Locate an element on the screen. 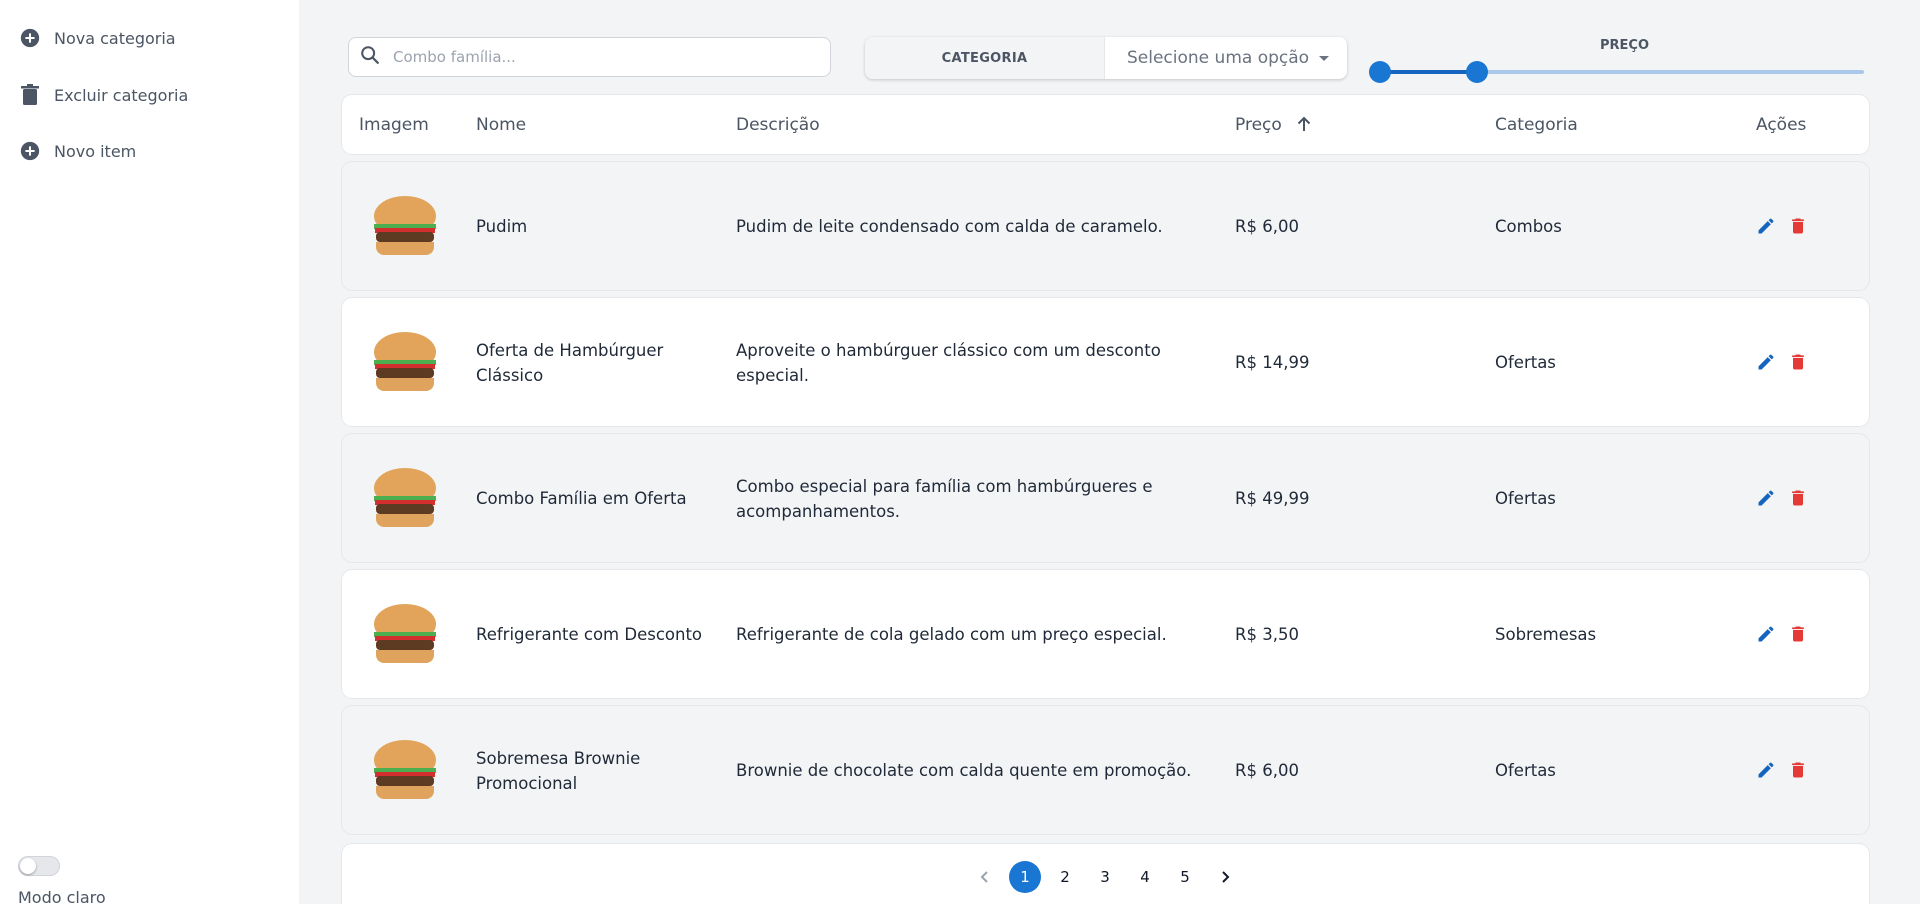 The width and height of the screenshot is (1920, 904). column-header-descricao: Descrição is located at coordinates (778, 125).